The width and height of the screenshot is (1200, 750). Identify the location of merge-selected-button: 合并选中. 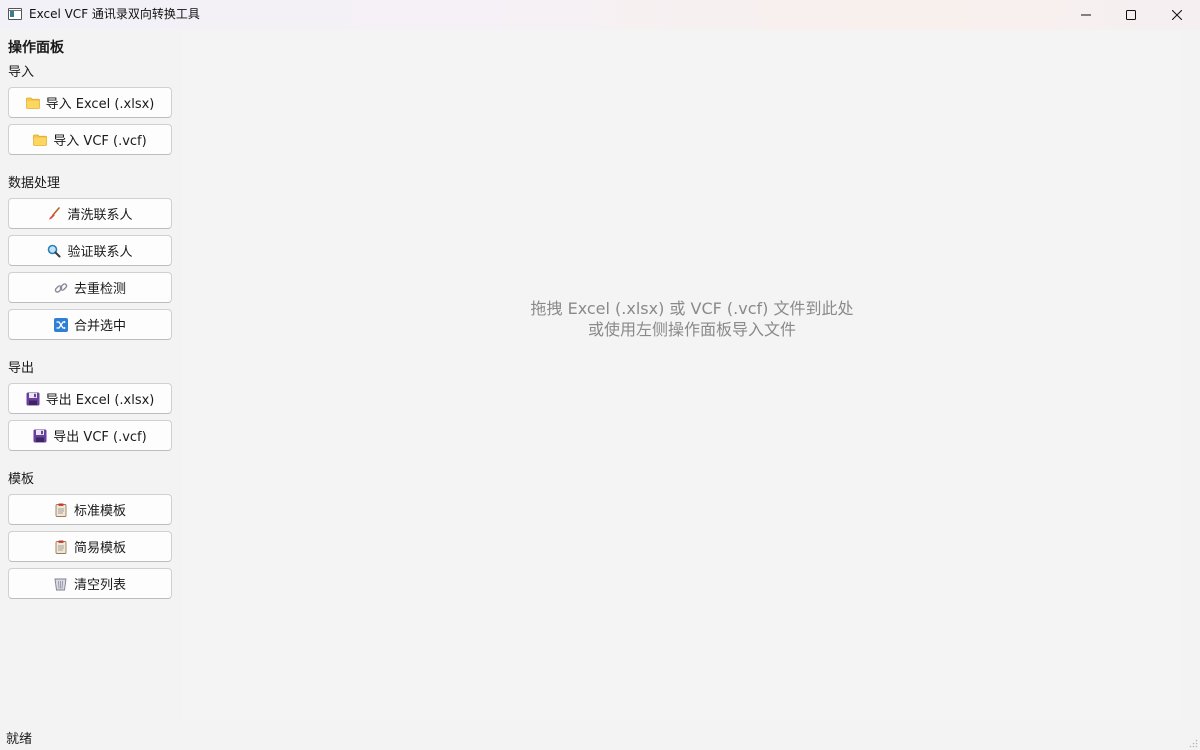
(90, 324).